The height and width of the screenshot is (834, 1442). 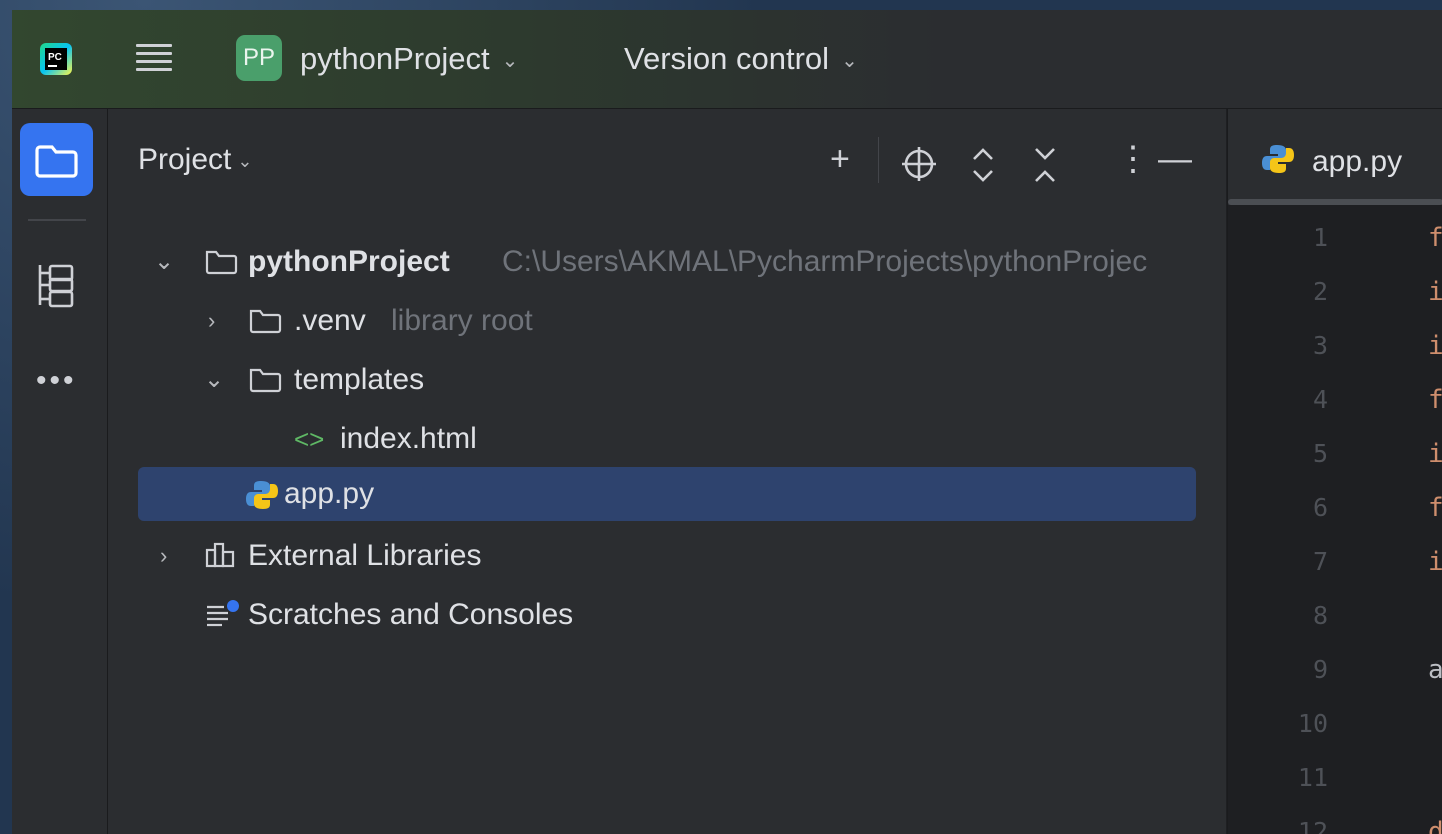 What do you see at coordinates (1320, 291) in the screenshot?
I see `line-number: 2` at bounding box center [1320, 291].